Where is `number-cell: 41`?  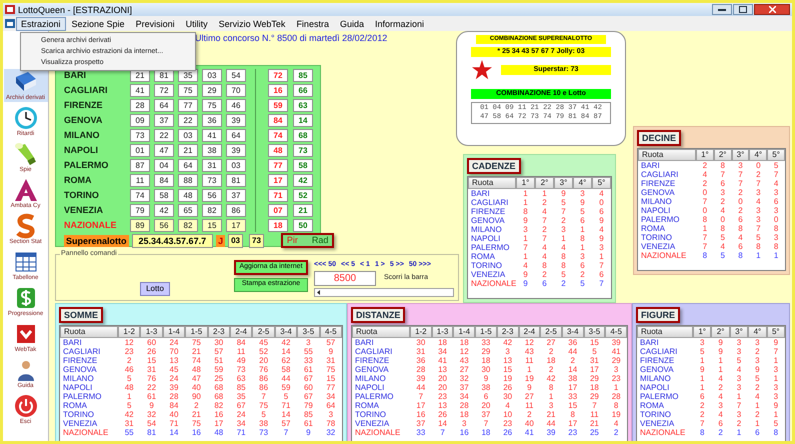 number-cell: 41 is located at coordinates (140, 90).